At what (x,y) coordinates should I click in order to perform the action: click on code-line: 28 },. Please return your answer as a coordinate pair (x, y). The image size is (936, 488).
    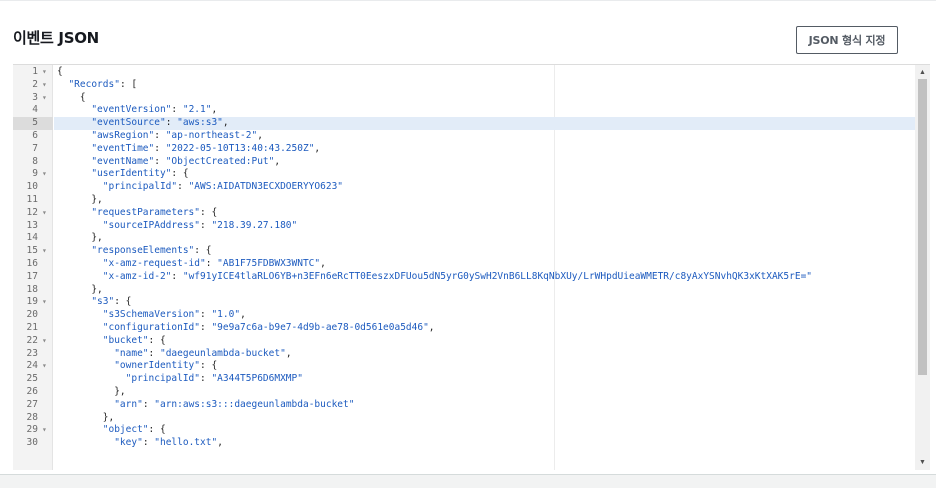
    Looking at the image, I should click on (464, 418).